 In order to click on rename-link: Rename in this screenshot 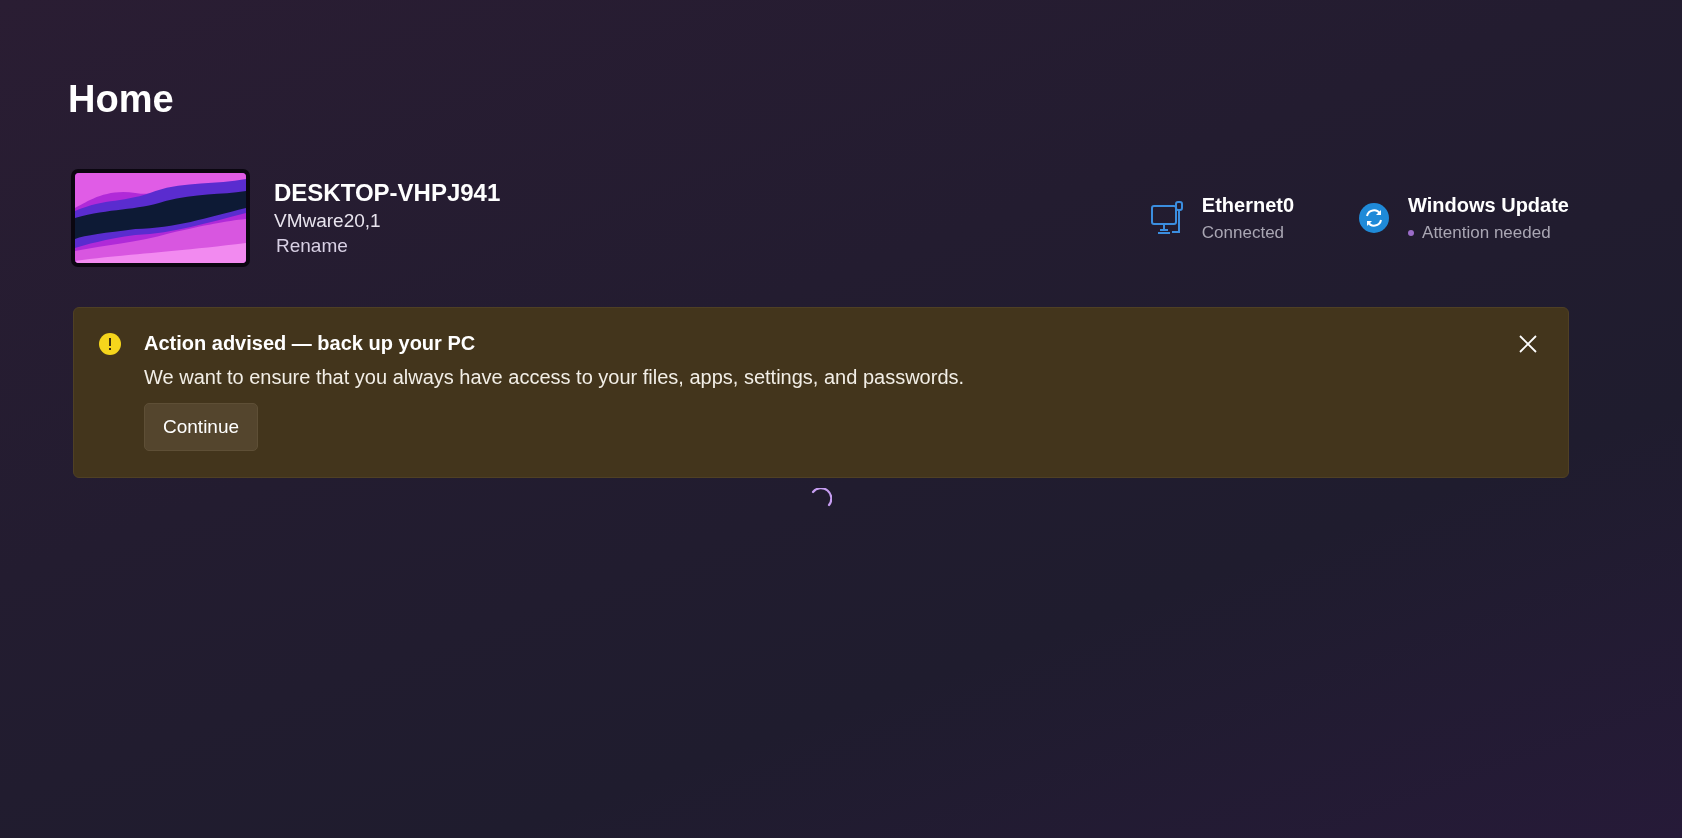, I will do `click(311, 246)`.